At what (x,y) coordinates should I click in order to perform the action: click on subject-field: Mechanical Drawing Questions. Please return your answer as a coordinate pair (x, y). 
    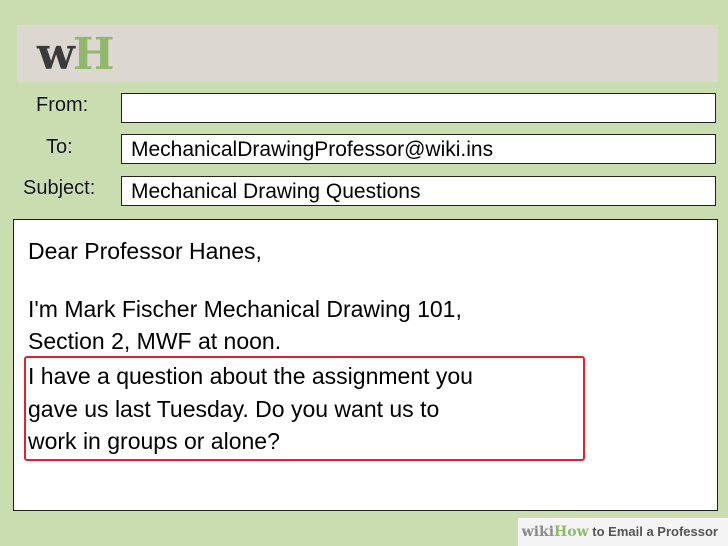
    Looking at the image, I should click on (418, 191).